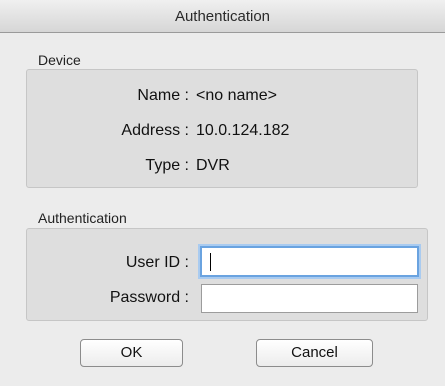 The height and width of the screenshot is (386, 445). What do you see at coordinates (59, 60) in the screenshot?
I see `device-section-label: Device` at bounding box center [59, 60].